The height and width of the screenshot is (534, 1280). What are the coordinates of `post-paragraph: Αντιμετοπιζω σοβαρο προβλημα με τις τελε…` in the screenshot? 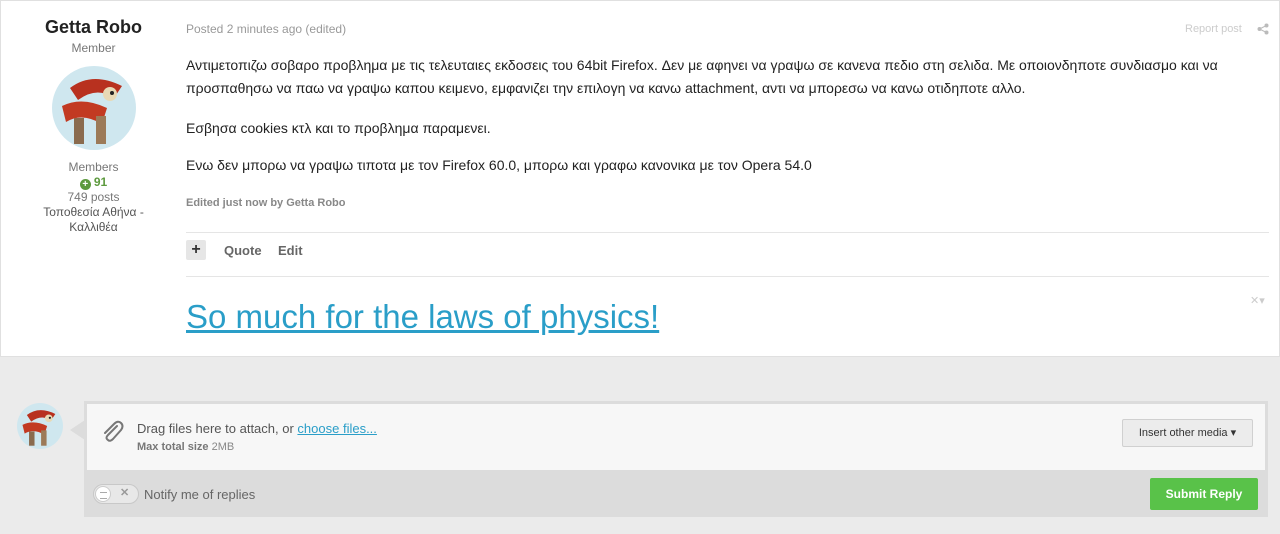 It's located at (702, 76).